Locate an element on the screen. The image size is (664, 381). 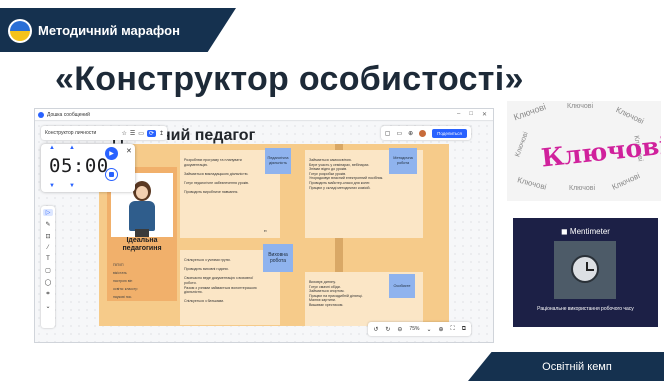
share-toolbar: ▢ ▭ ⊕ Поделиться is located at coordinates (425, 133).